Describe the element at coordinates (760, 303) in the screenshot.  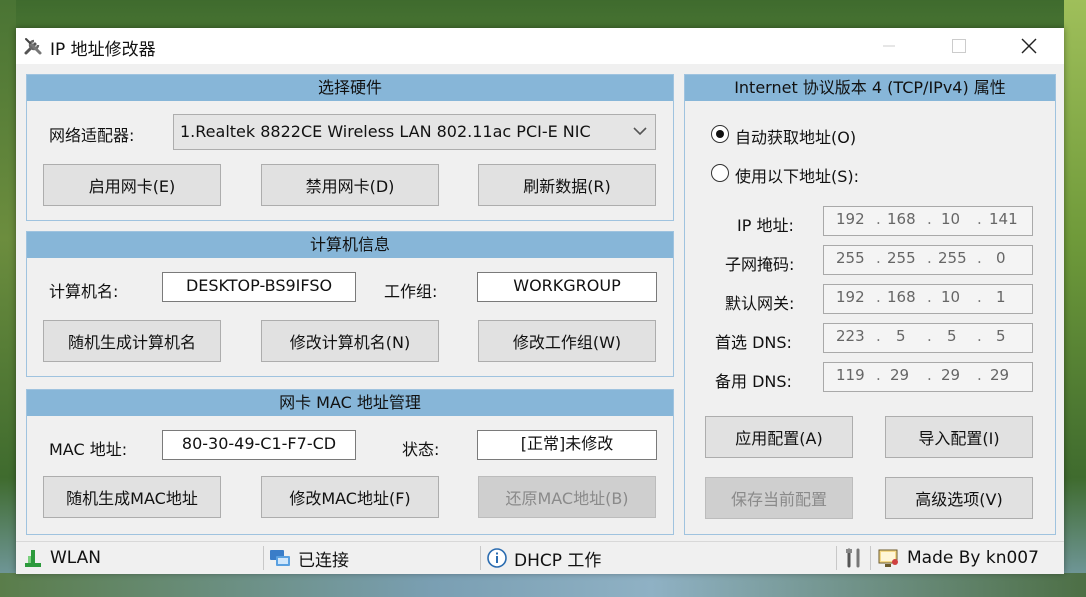
I see `gateway-label: 默认网关:` at that location.